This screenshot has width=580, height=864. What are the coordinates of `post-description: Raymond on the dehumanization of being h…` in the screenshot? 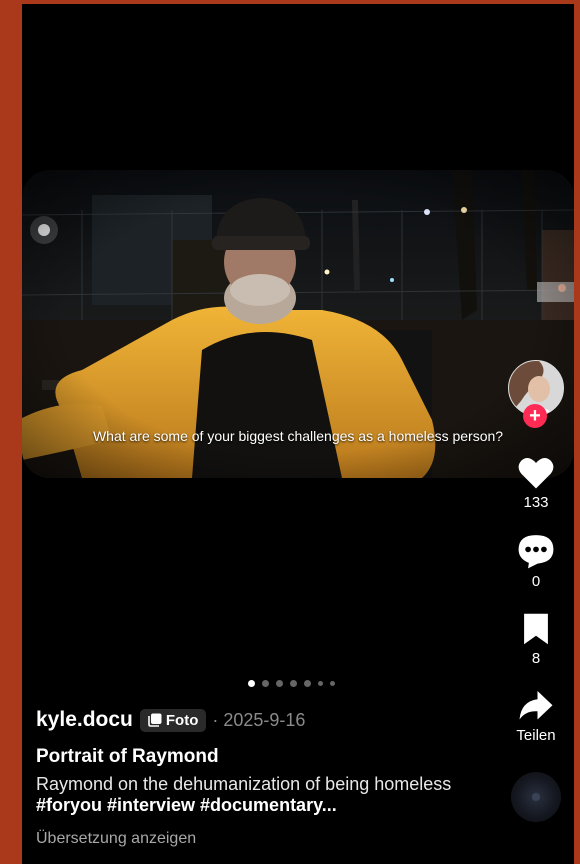 It's located at (271, 795).